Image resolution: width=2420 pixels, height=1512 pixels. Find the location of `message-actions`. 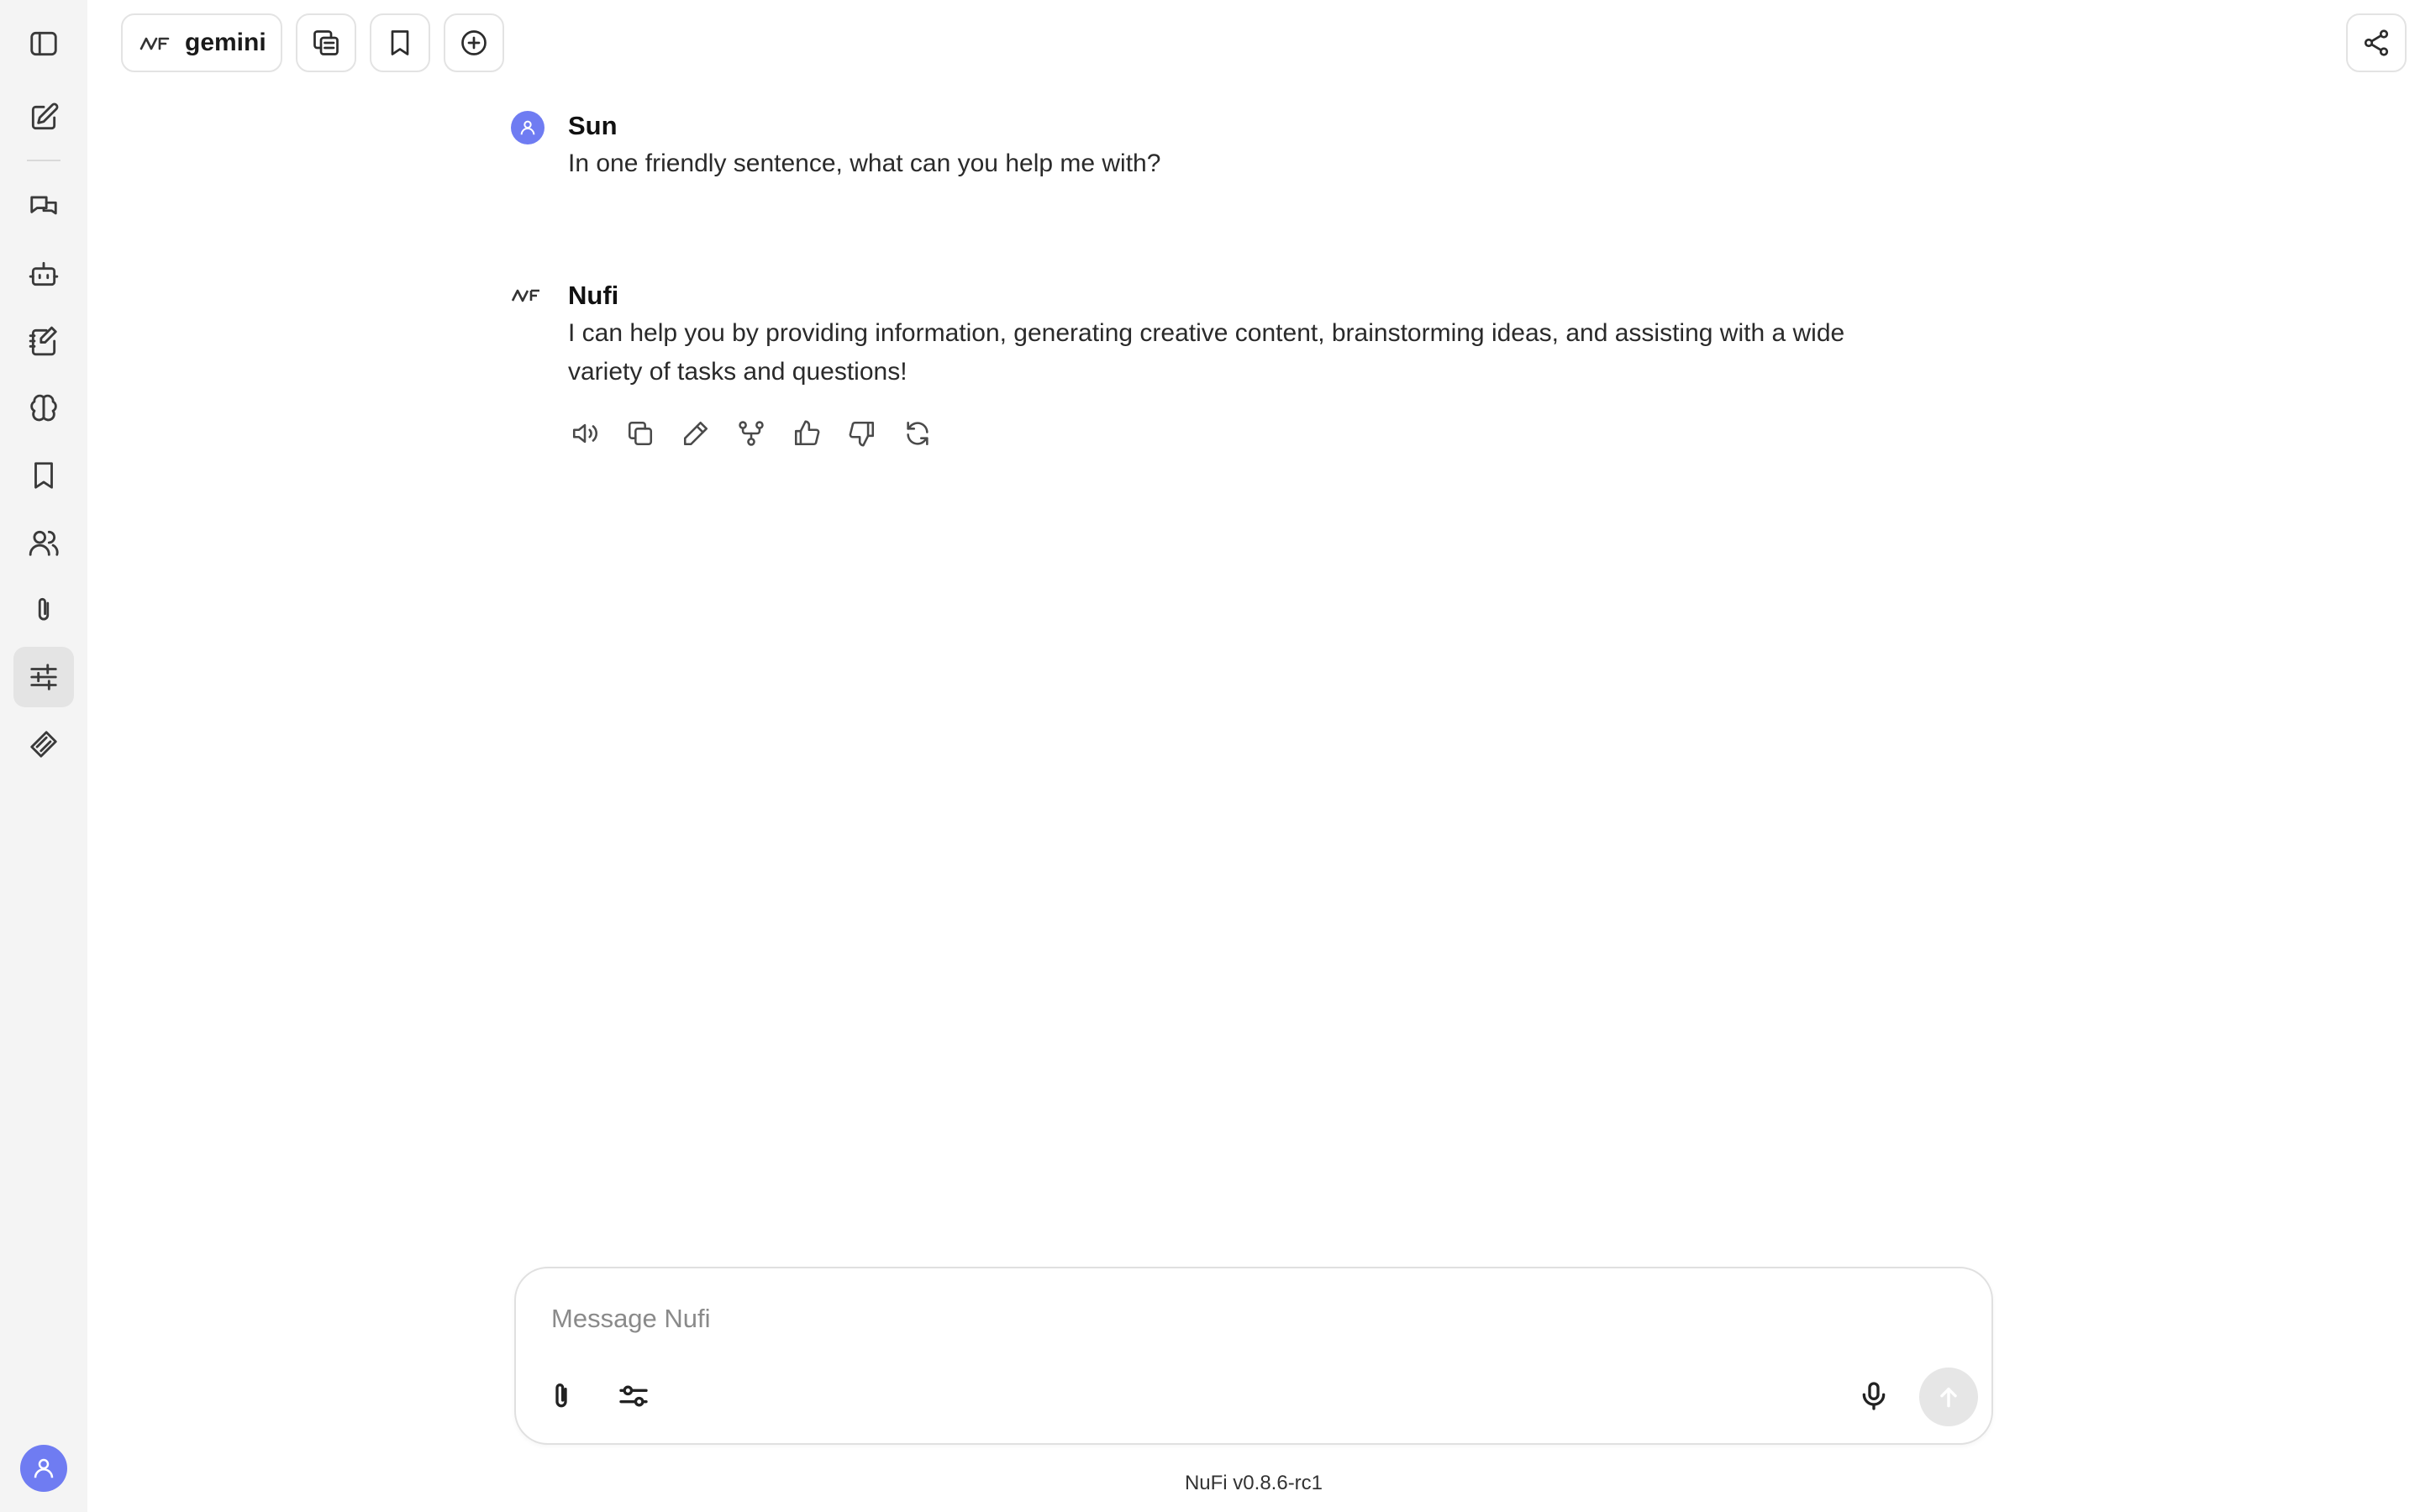

message-actions is located at coordinates (751, 433).